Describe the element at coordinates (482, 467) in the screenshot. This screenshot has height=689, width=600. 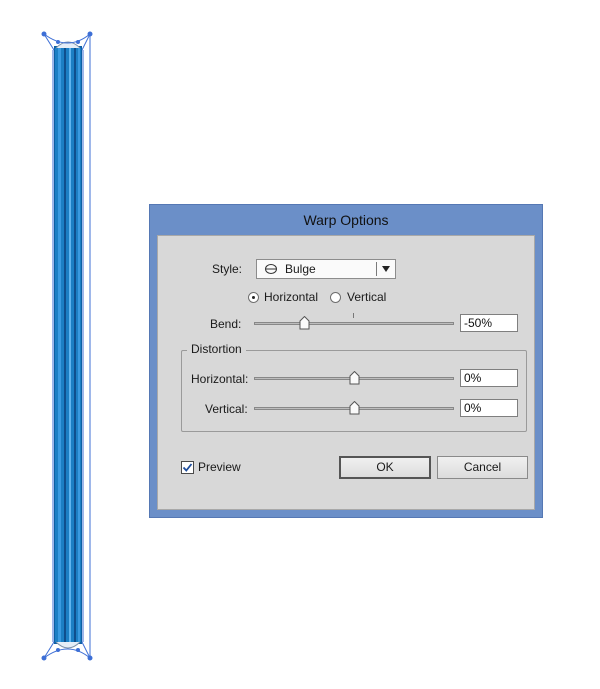
I see `cancel-button: Cancel` at that location.